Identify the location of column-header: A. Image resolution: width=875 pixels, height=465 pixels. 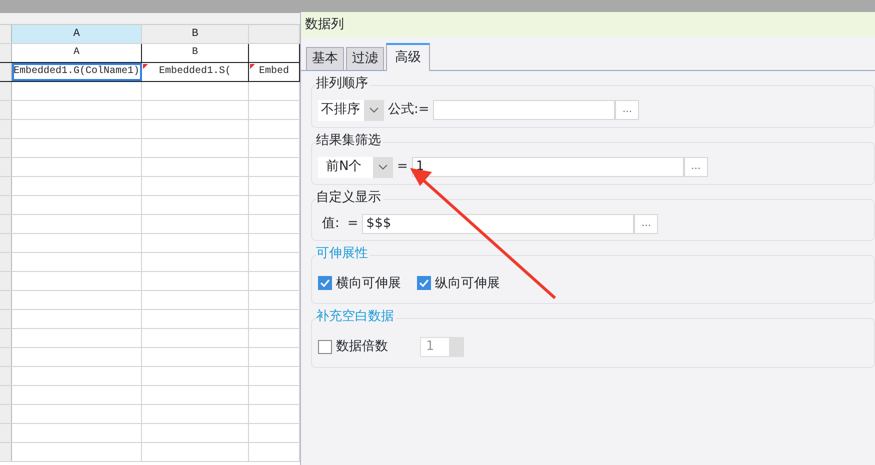
(77, 34).